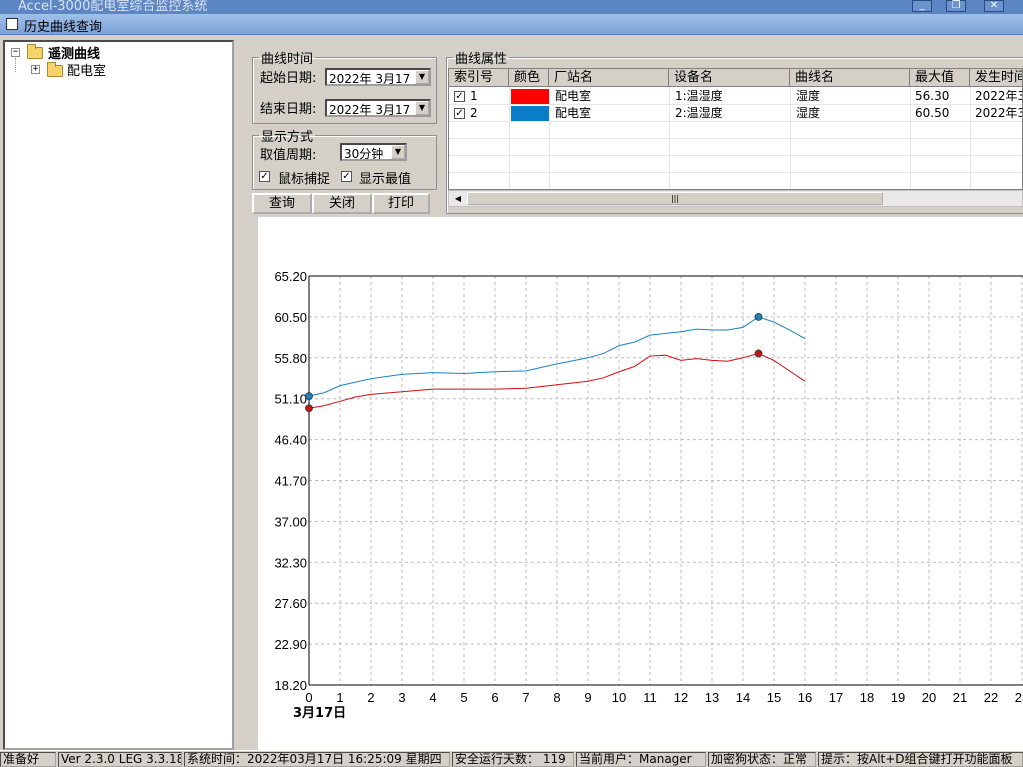 The height and width of the screenshot is (767, 1023). Describe the element at coordinates (650, 697) in the screenshot. I see `x-tick-label: 11` at that location.